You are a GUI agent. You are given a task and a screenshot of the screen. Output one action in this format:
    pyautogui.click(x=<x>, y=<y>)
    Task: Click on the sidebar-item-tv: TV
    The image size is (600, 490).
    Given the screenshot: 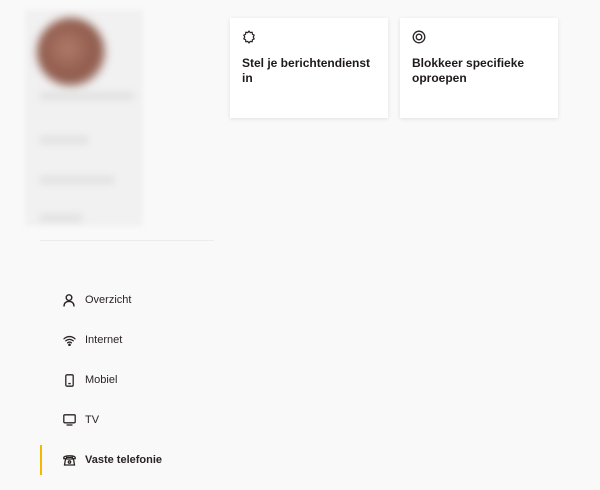 What is the action you would take?
    pyautogui.click(x=130, y=420)
    